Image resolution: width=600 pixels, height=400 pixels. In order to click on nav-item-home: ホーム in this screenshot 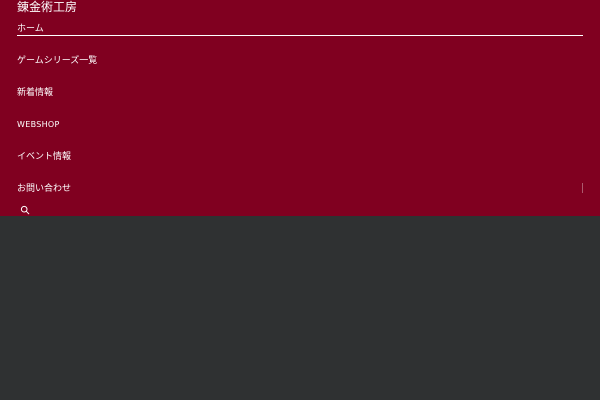, I will do `click(300, 28)`.